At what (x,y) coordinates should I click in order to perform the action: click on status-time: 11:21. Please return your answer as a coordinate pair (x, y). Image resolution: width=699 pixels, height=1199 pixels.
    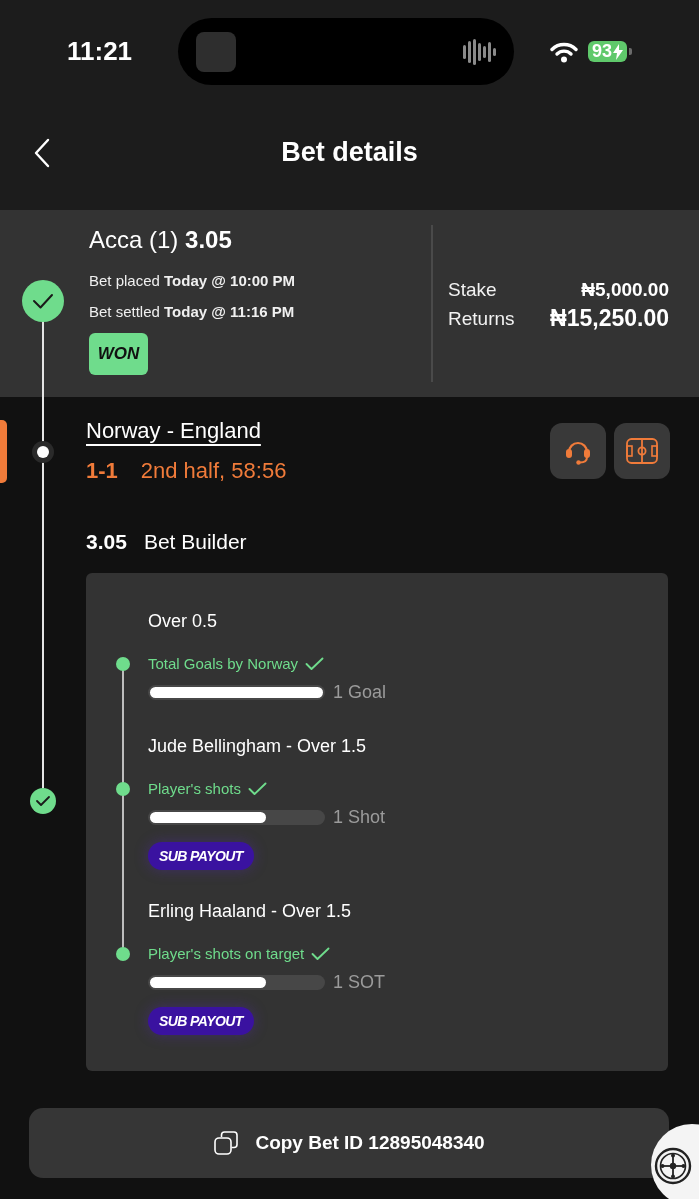
    Looking at the image, I should click on (100, 51).